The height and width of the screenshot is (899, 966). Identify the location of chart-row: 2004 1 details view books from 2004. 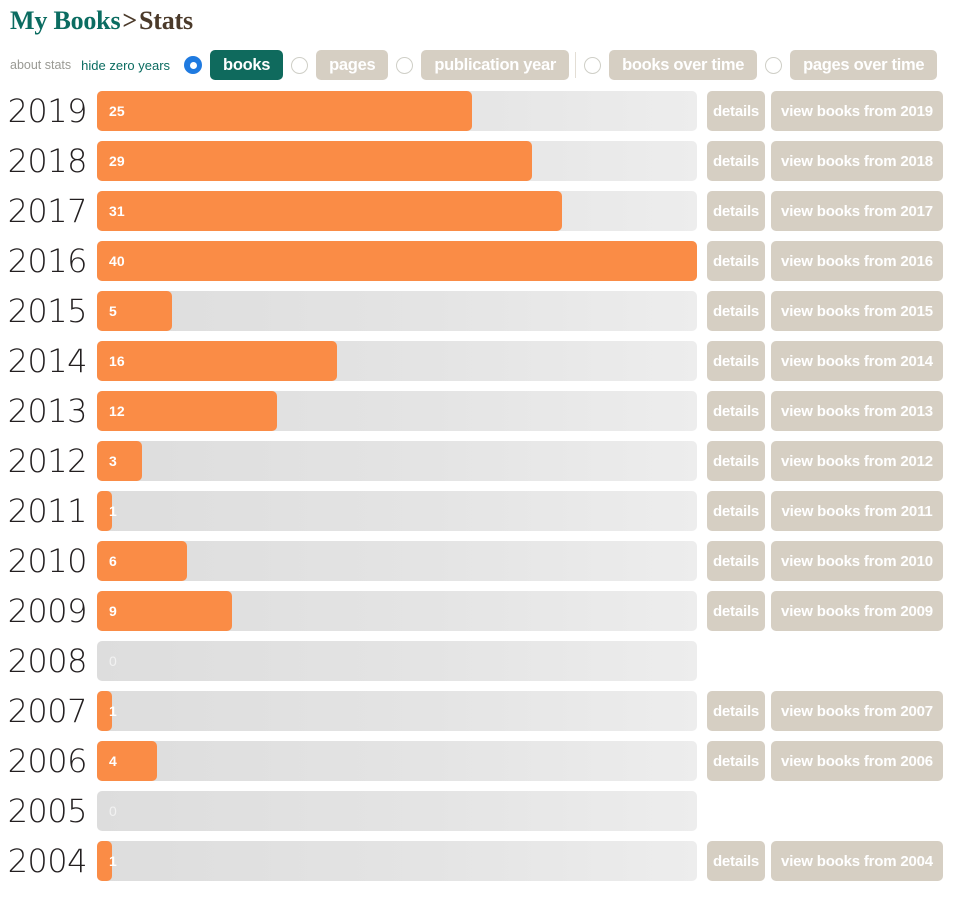
(483, 861).